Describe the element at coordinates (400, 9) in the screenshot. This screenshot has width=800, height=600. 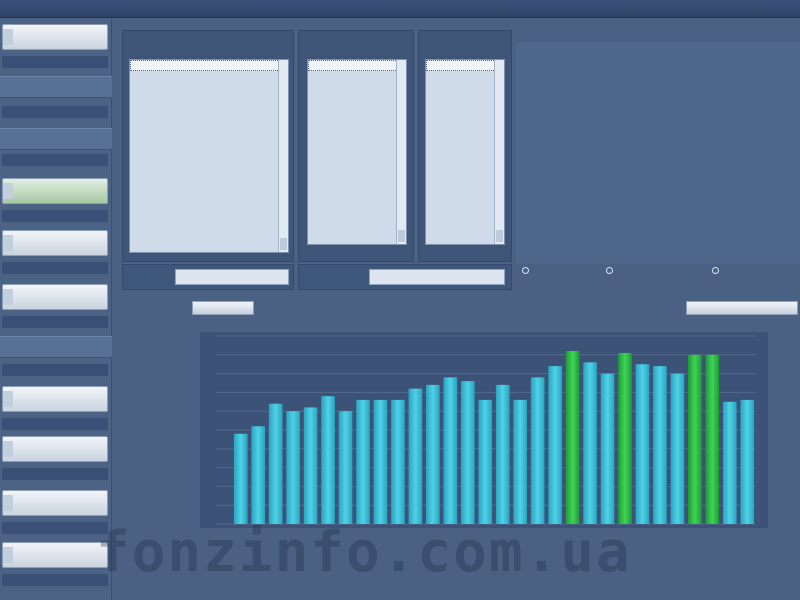
I see `window-titlebar` at that location.